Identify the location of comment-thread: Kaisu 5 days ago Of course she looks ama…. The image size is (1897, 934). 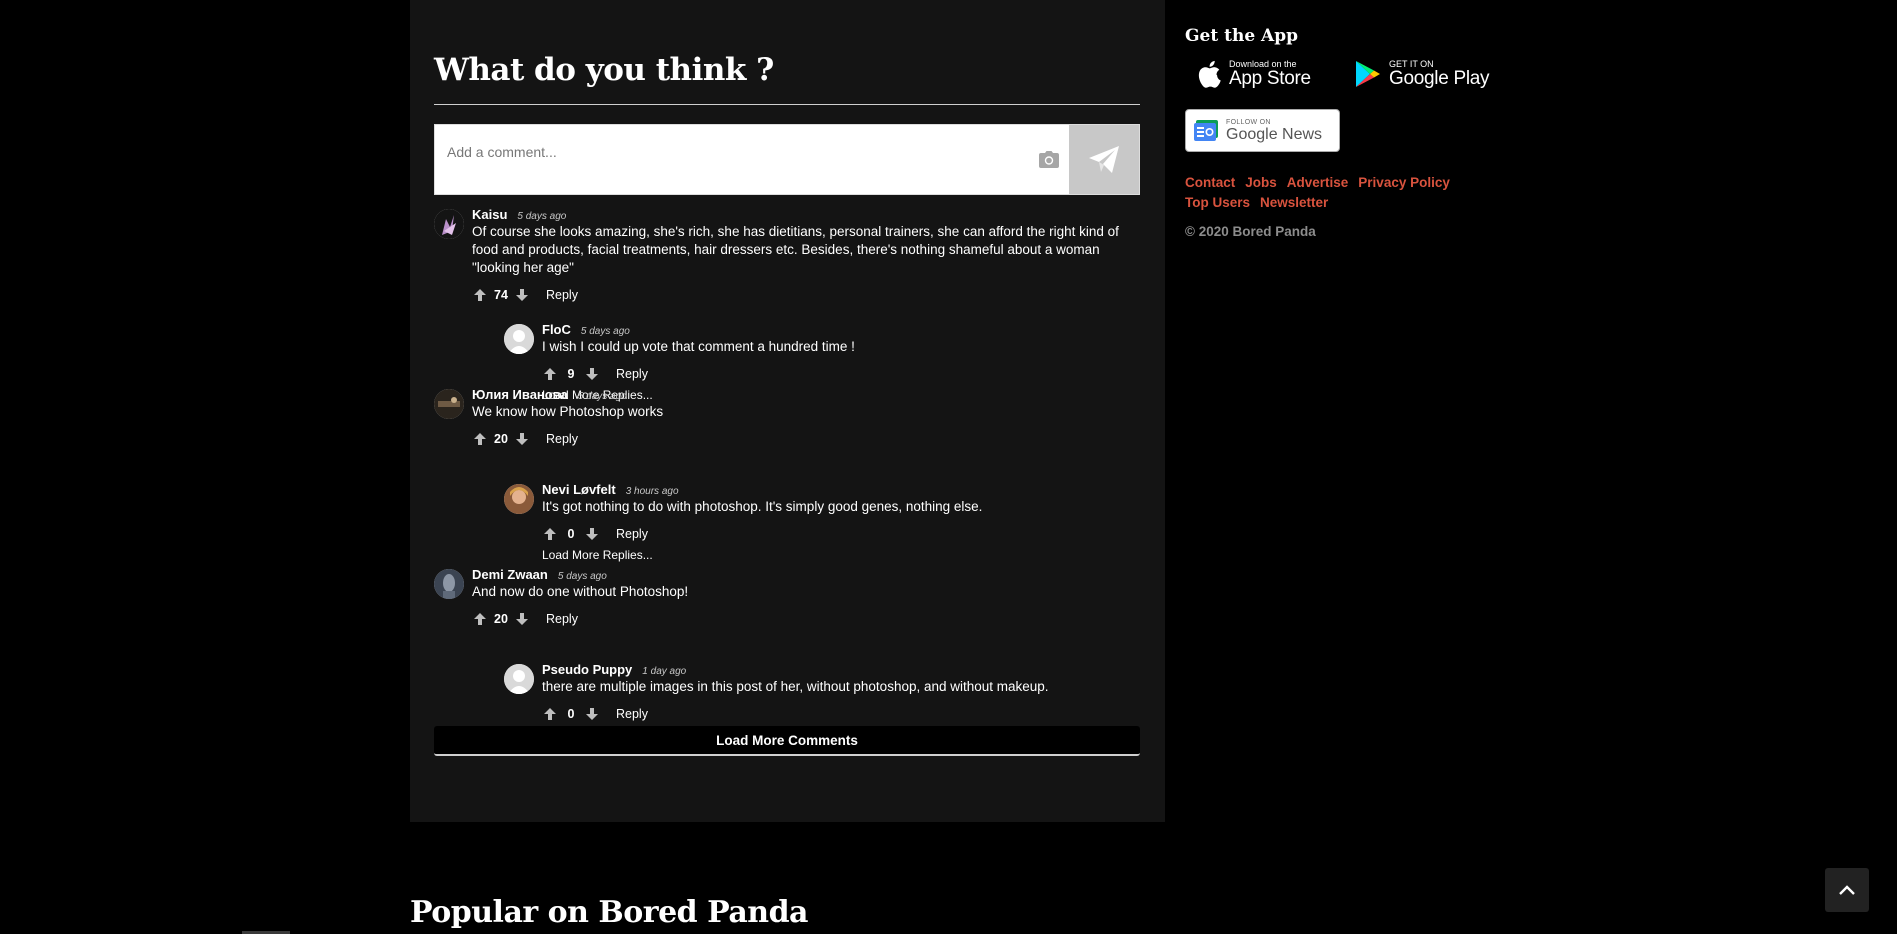
(787, 304).